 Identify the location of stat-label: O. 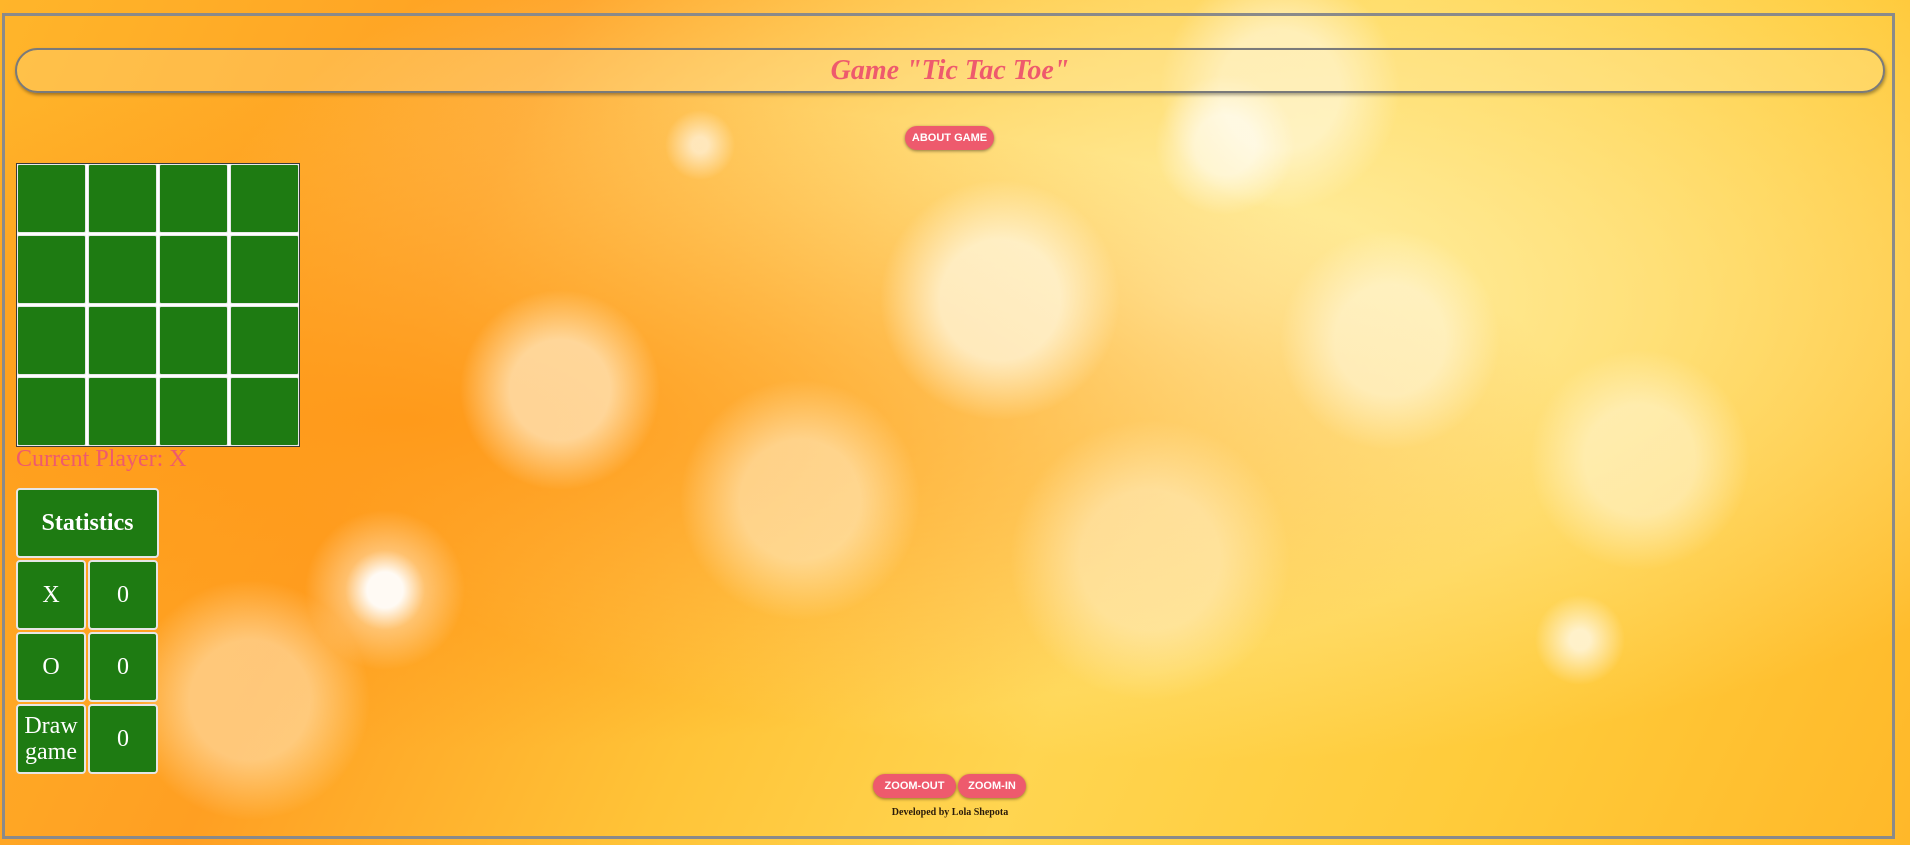
(51, 667).